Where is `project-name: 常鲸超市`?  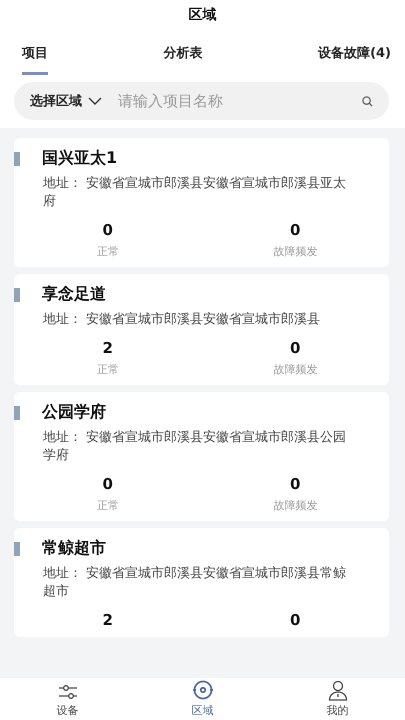
project-name: 常鲸超市 is located at coordinates (74, 548).